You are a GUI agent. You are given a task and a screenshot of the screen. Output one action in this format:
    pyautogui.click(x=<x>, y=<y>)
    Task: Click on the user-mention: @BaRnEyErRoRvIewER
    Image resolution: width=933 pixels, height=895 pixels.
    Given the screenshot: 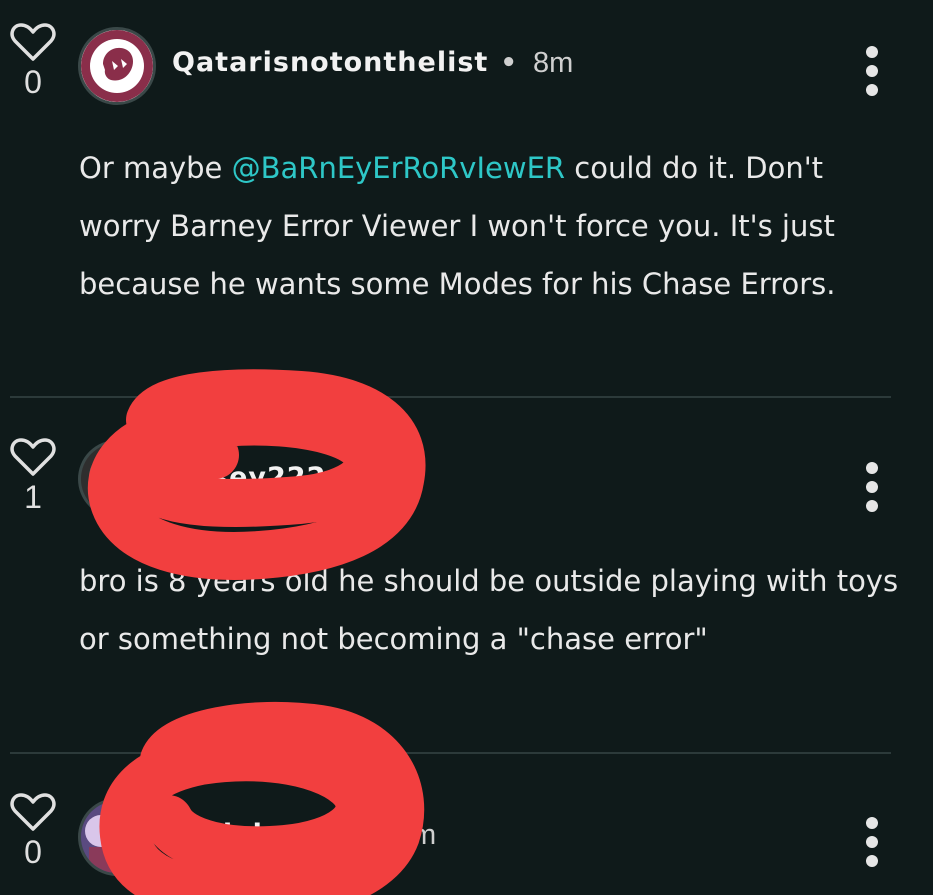 What is the action you would take?
    pyautogui.click(x=398, y=168)
    